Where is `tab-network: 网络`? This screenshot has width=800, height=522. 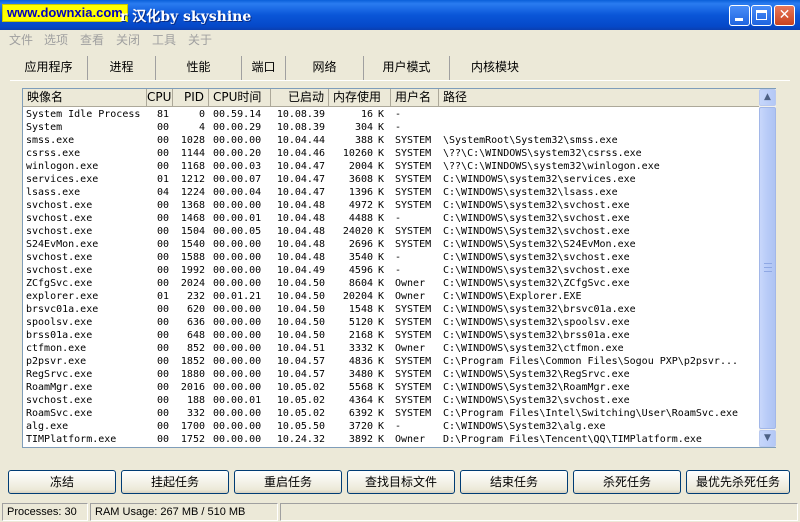
tab-network: 网络 is located at coordinates (325, 68).